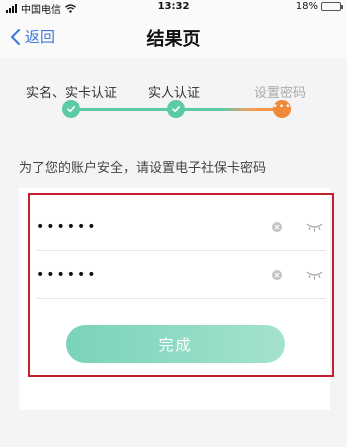  What do you see at coordinates (306, 6) in the screenshot?
I see `battery-percent: 18%` at bounding box center [306, 6].